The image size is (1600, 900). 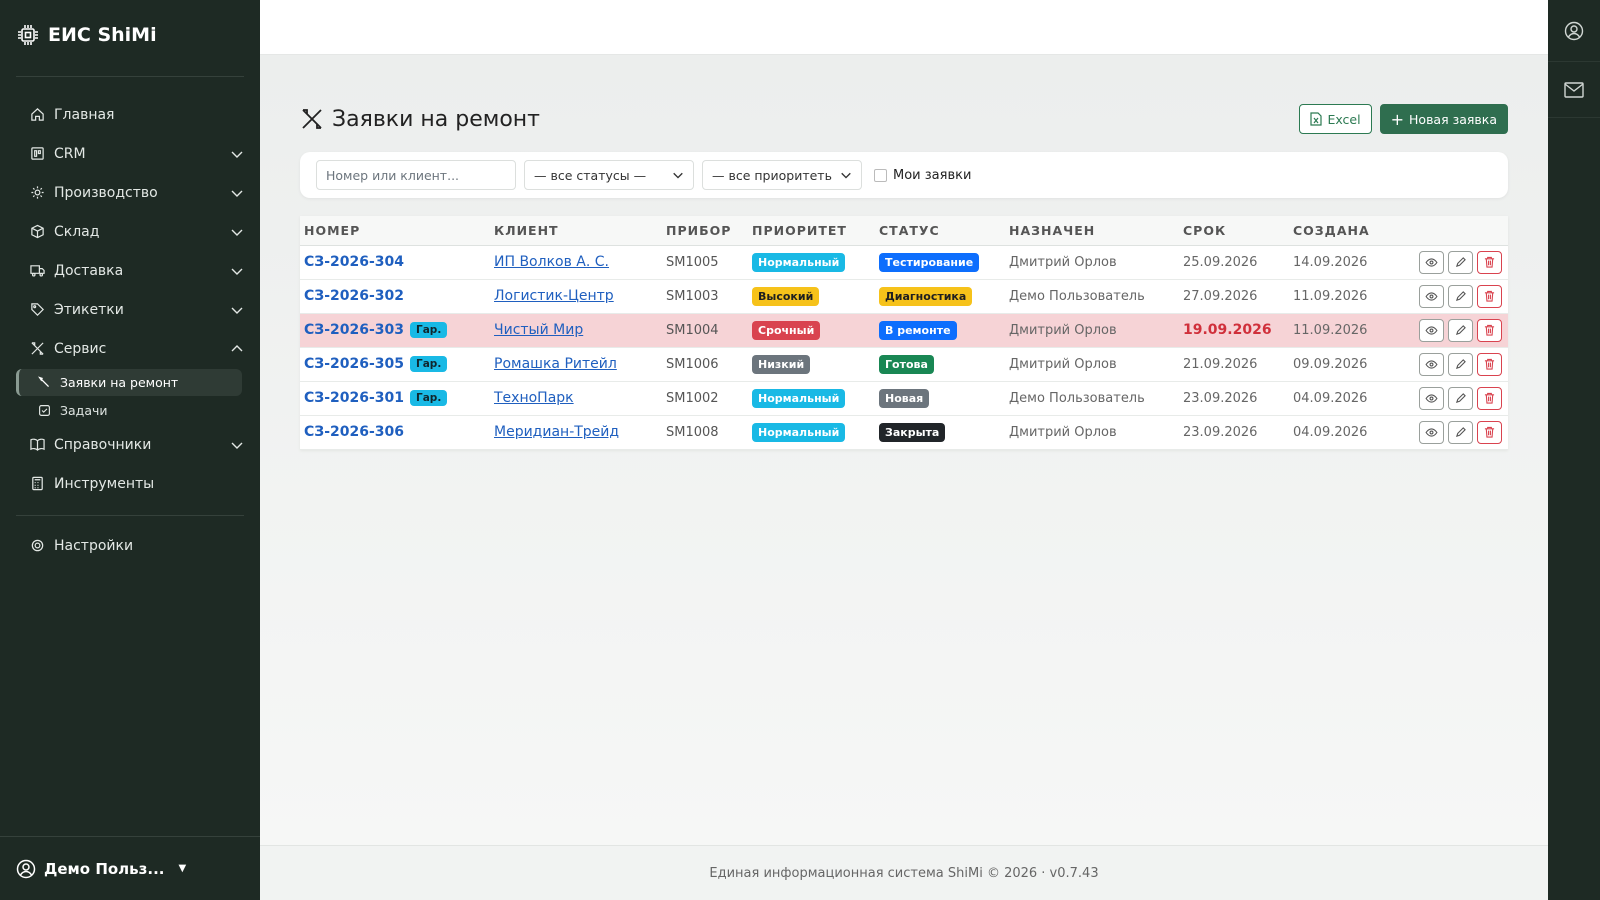 I want to click on sidebar-item-labels: Этикетки, so click(x=130, y=309).